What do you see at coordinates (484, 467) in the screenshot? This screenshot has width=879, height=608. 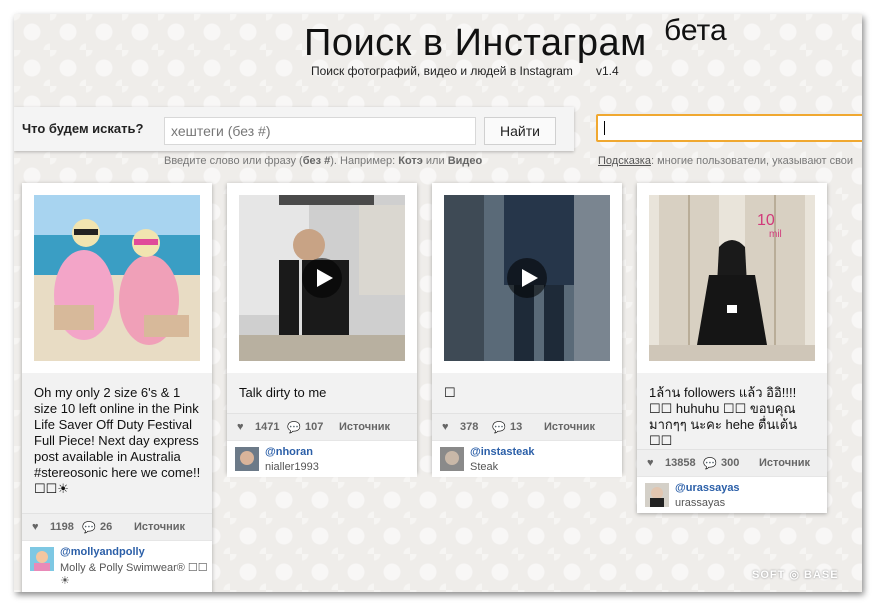 I see `author-name: Steak` at bounding box center [484, 467].